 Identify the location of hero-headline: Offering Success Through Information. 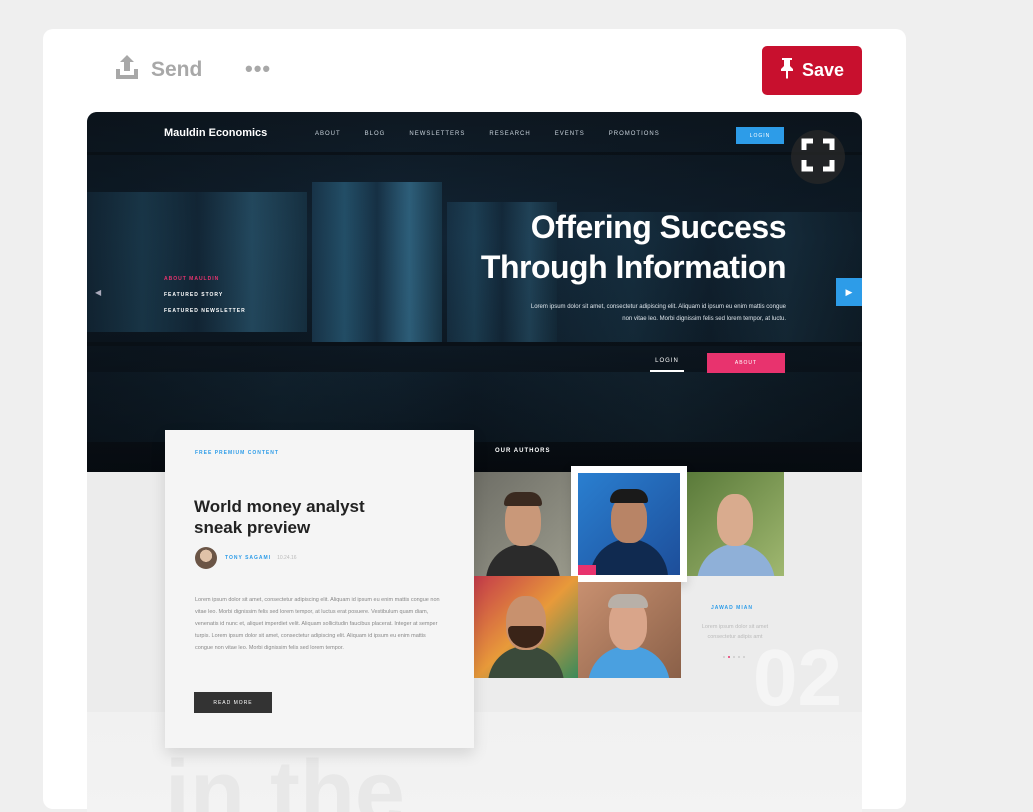
(633, 247).